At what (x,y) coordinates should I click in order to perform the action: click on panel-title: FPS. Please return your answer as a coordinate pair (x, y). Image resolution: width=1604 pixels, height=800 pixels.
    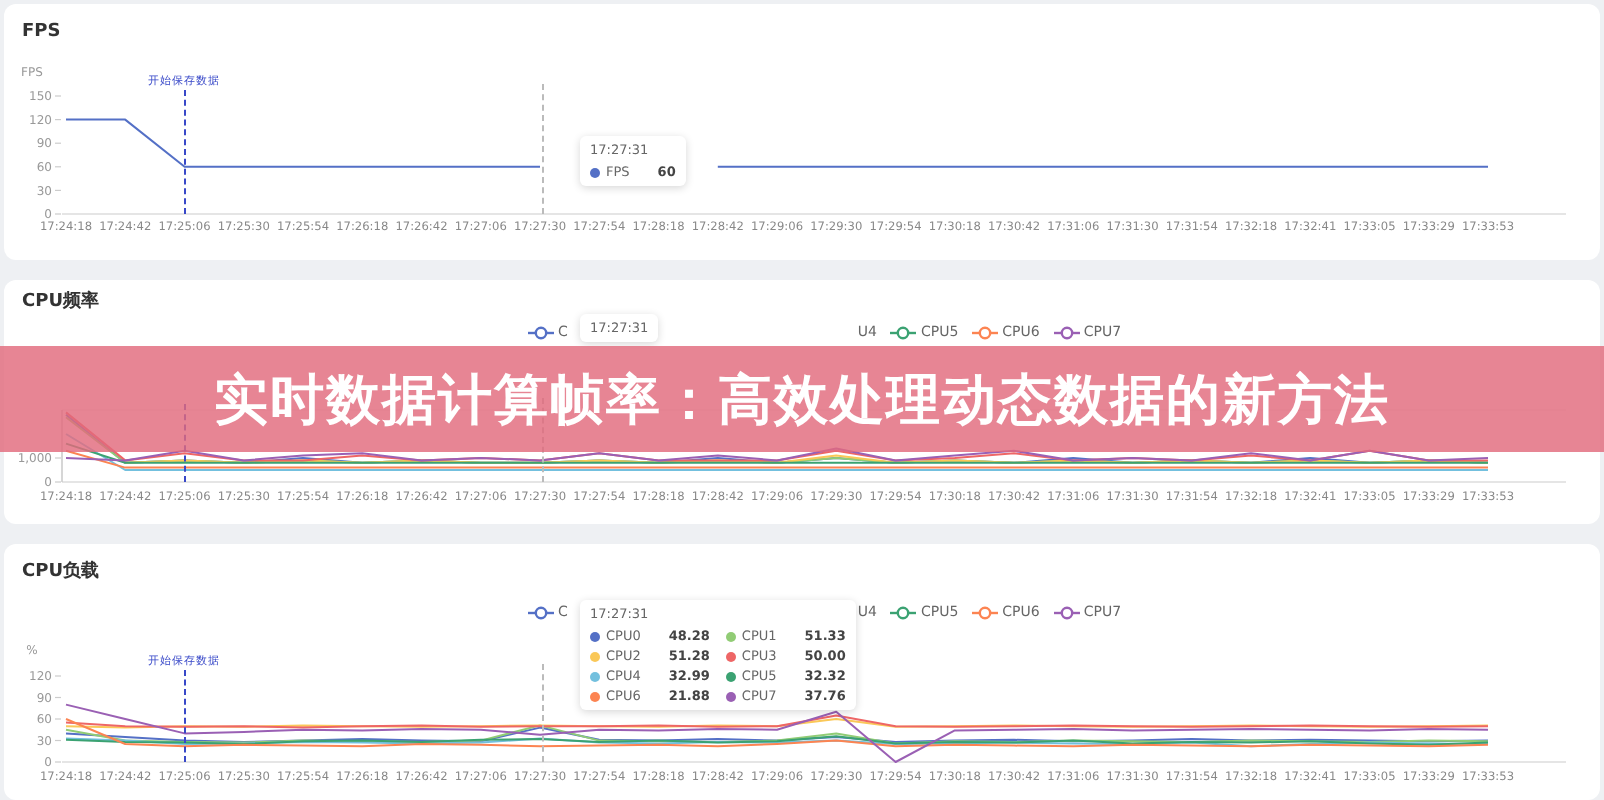
    Looking at the image, I should click on (41, 33).